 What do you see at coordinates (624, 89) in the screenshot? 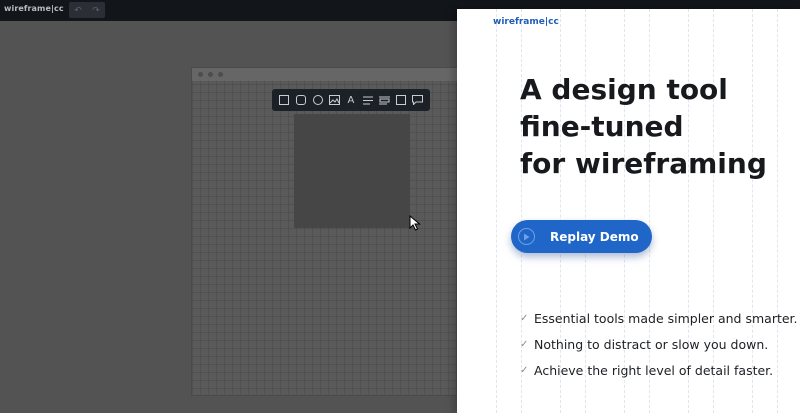
I see `headline-line: A design tool` at bounding box center [624, 89].